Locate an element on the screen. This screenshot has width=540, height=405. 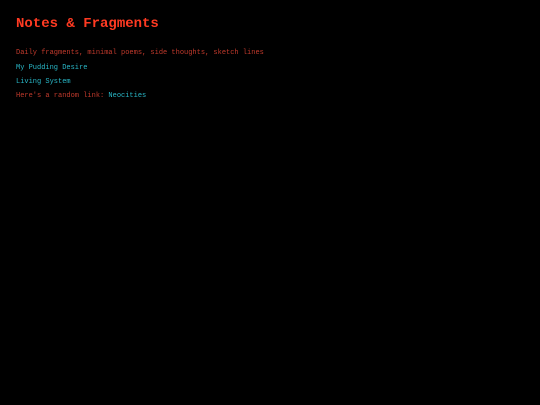
link-row: My Pudding Desire is located at coordinates (270, 68).